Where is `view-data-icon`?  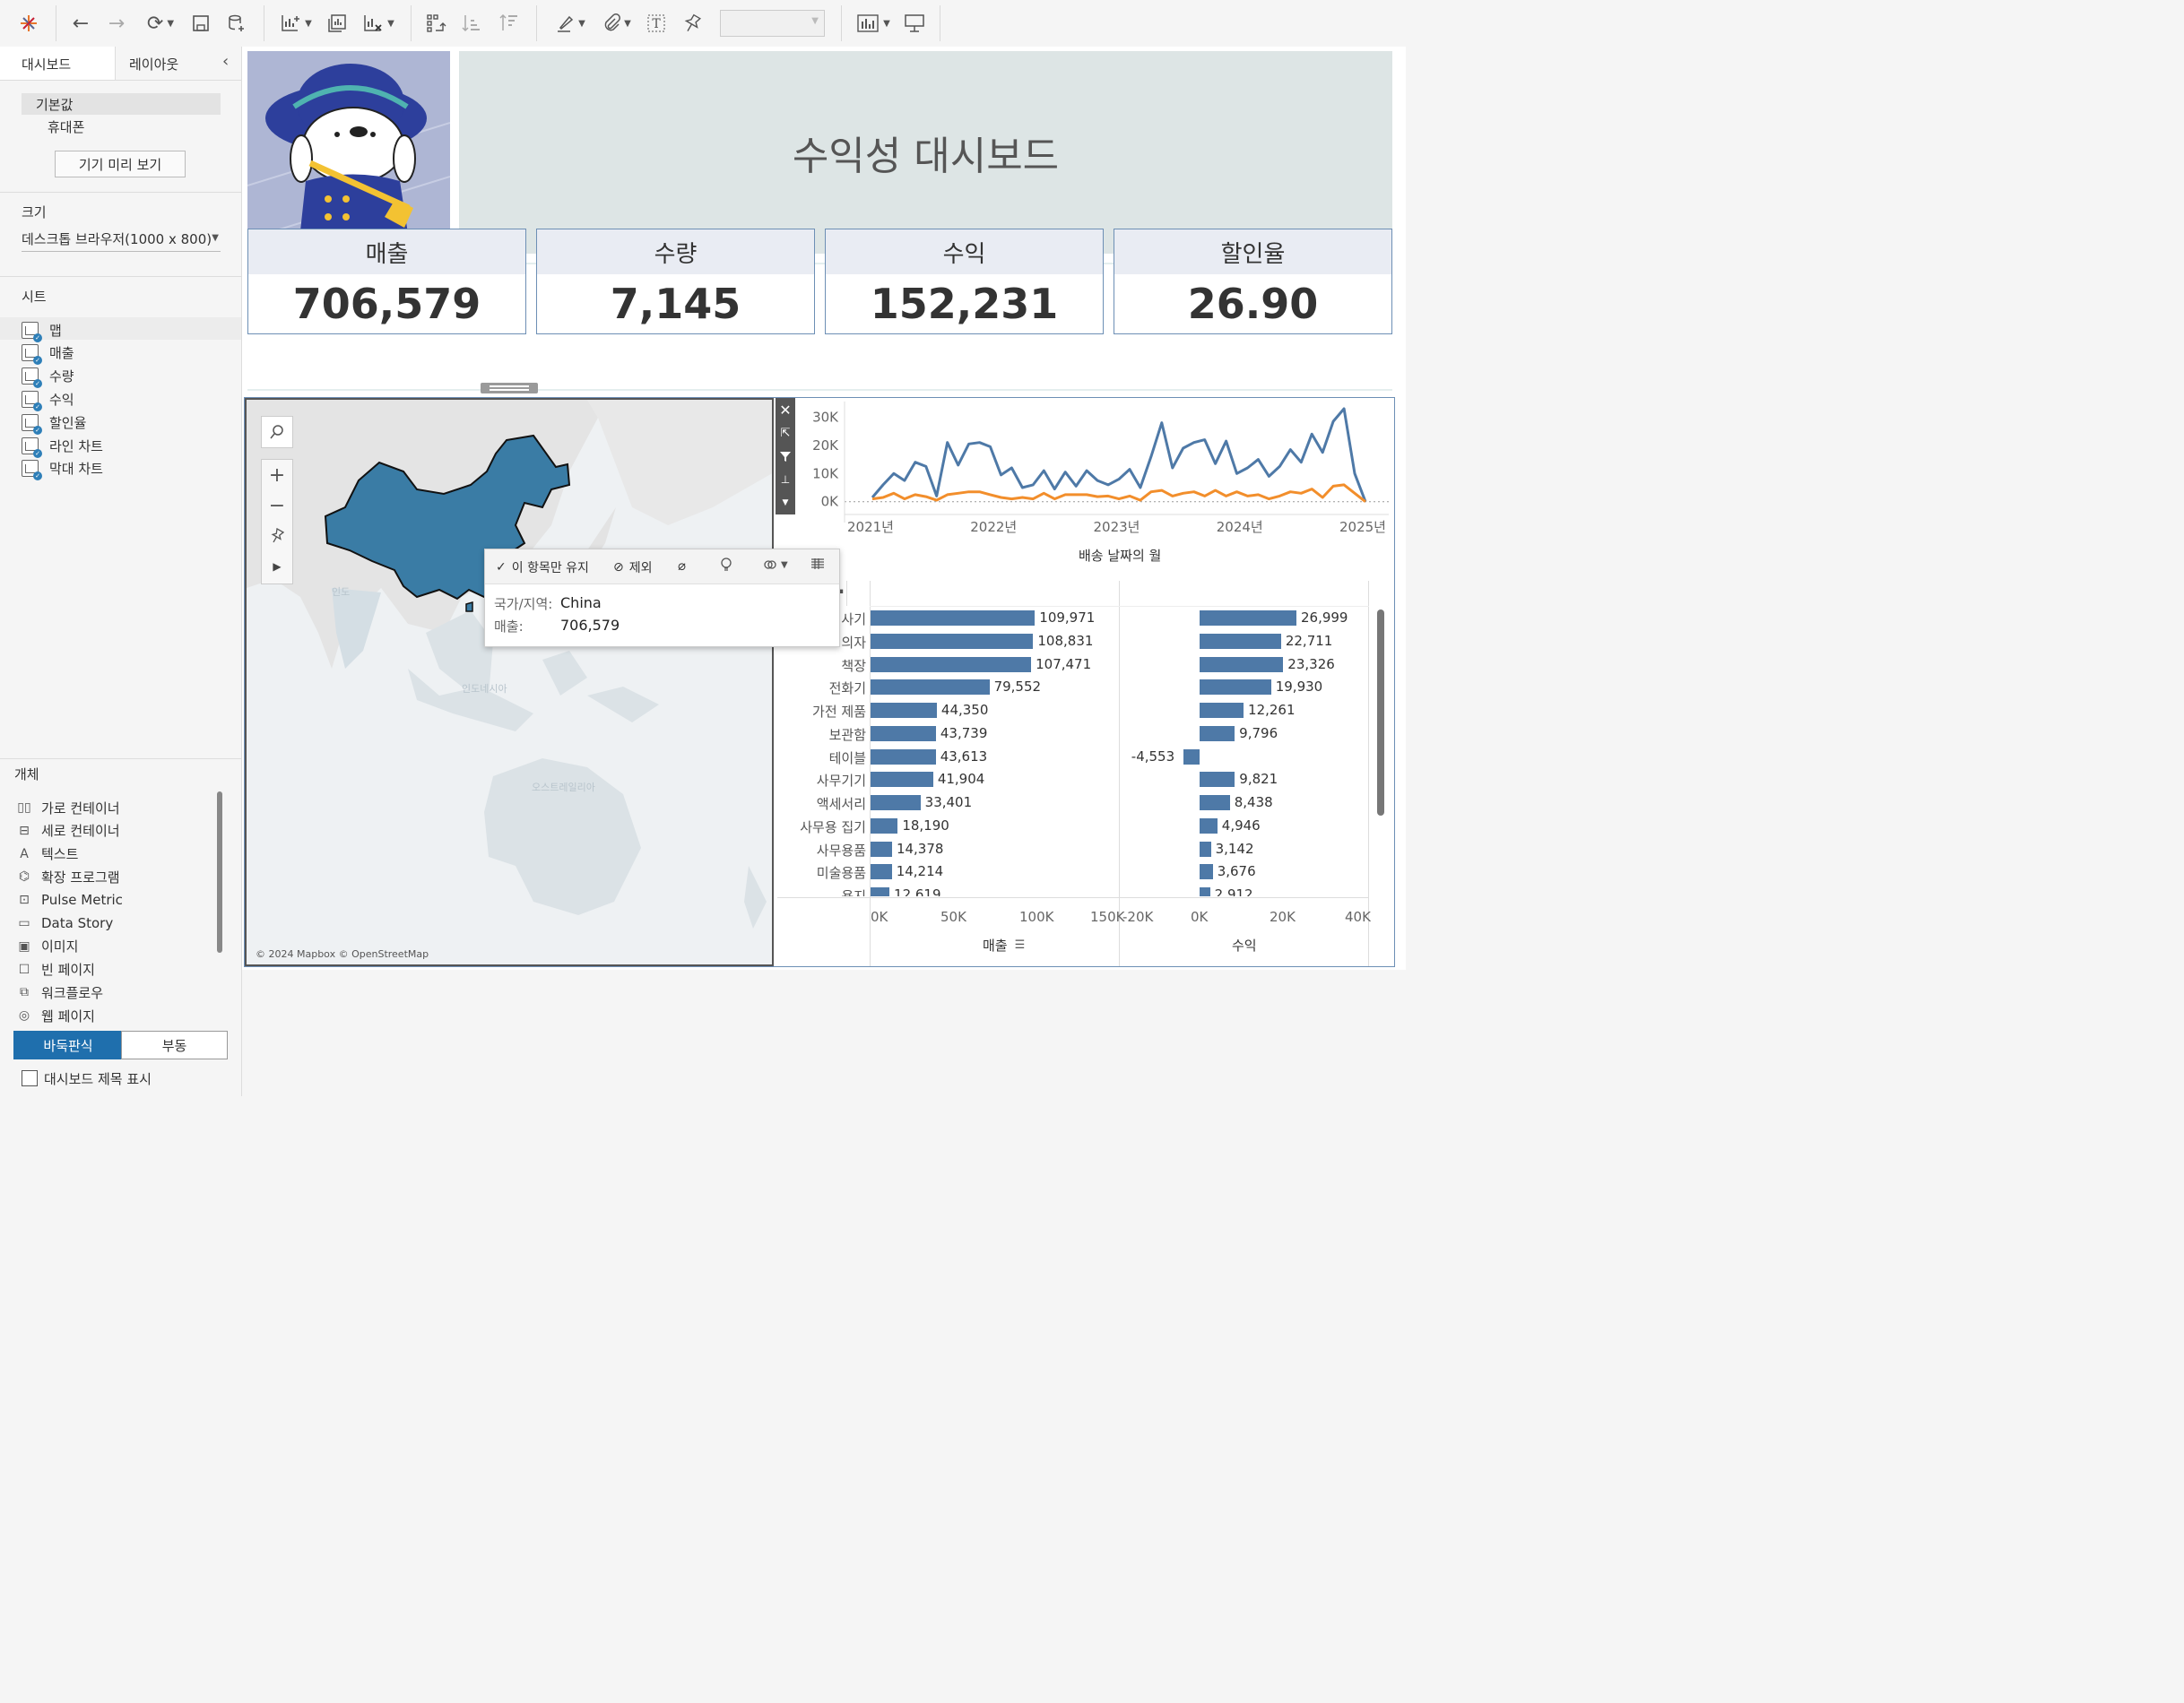
view-data-icon is located at coordinates (817, 564).